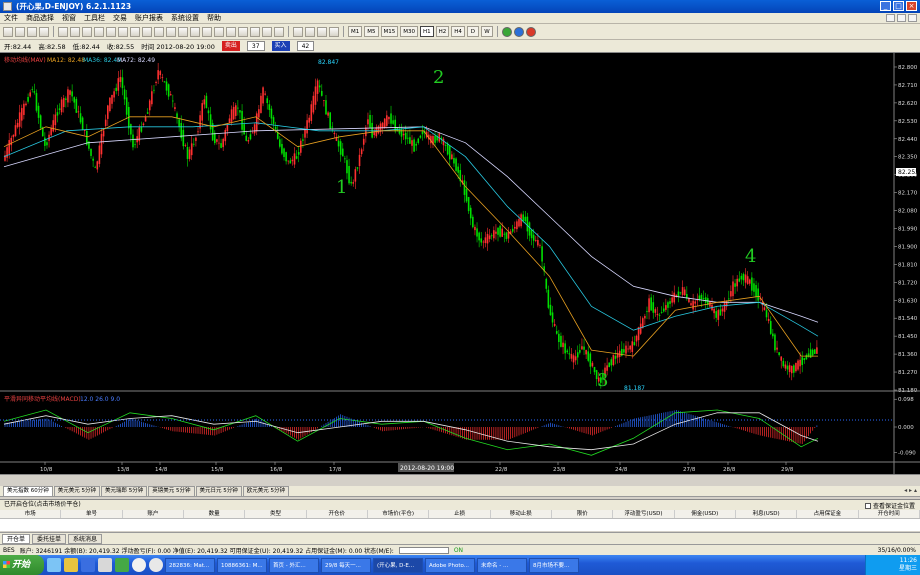 The width and height of the screenshot is (920, 575). Describe the element at coordinates (159, 31) in the screenshot. I see `arrow-icon` at that location.